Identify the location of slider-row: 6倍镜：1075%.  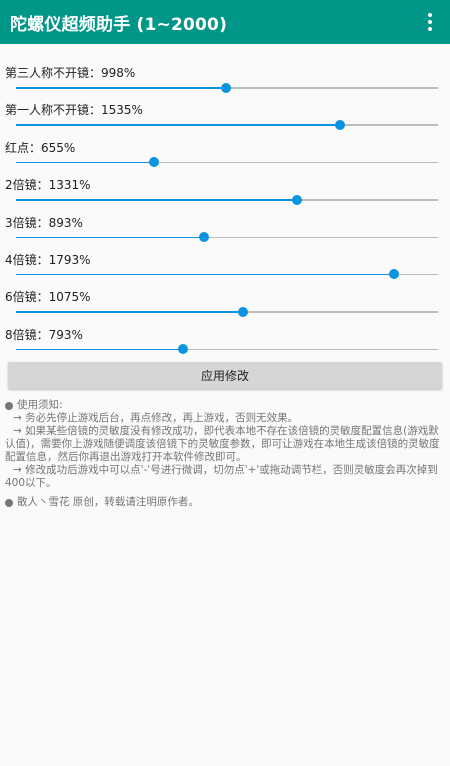
(225, 298).